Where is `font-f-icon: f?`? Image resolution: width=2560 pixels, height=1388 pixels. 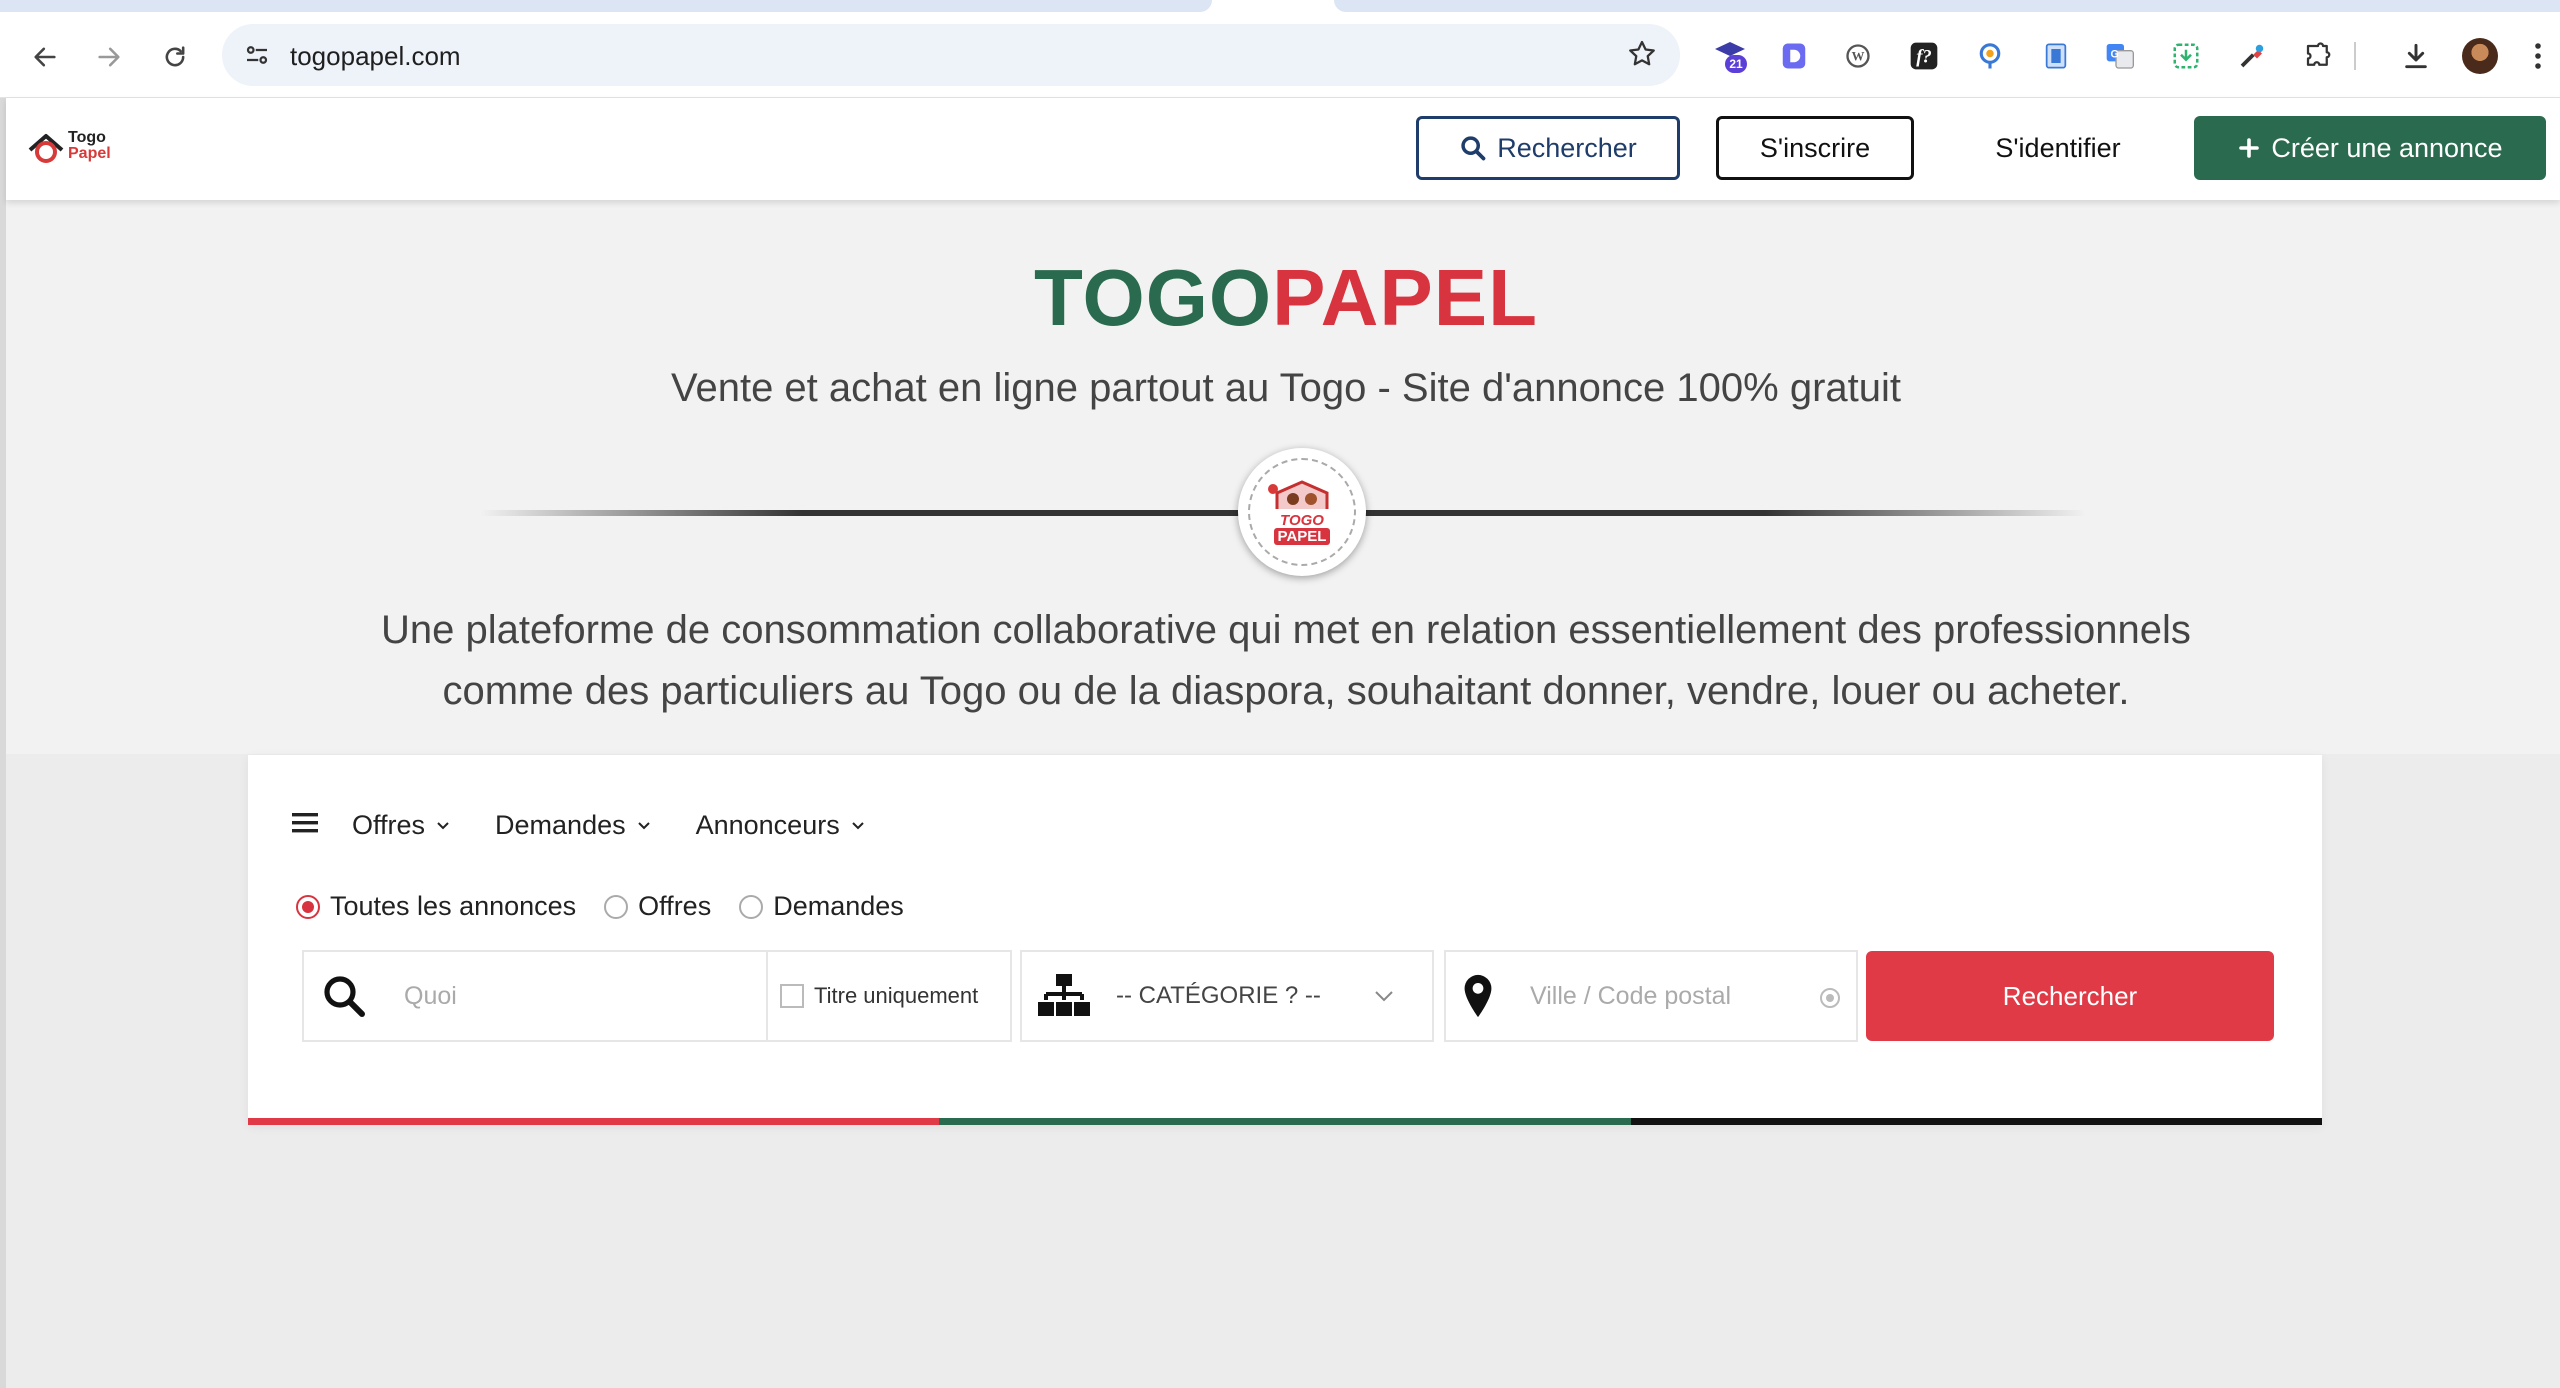
font-f-icon: f? is located at coordinates (1924, 56).